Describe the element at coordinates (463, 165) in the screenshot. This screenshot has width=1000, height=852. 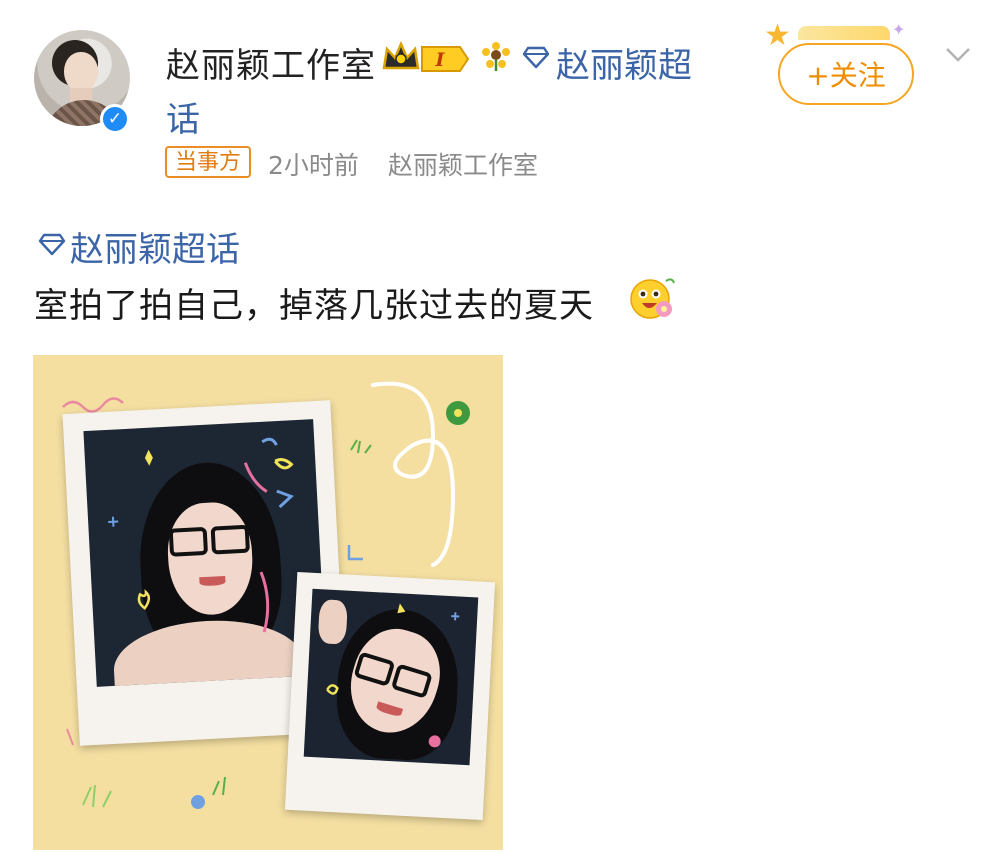
I see `post-source: 赵丽颖工作室` at that location.